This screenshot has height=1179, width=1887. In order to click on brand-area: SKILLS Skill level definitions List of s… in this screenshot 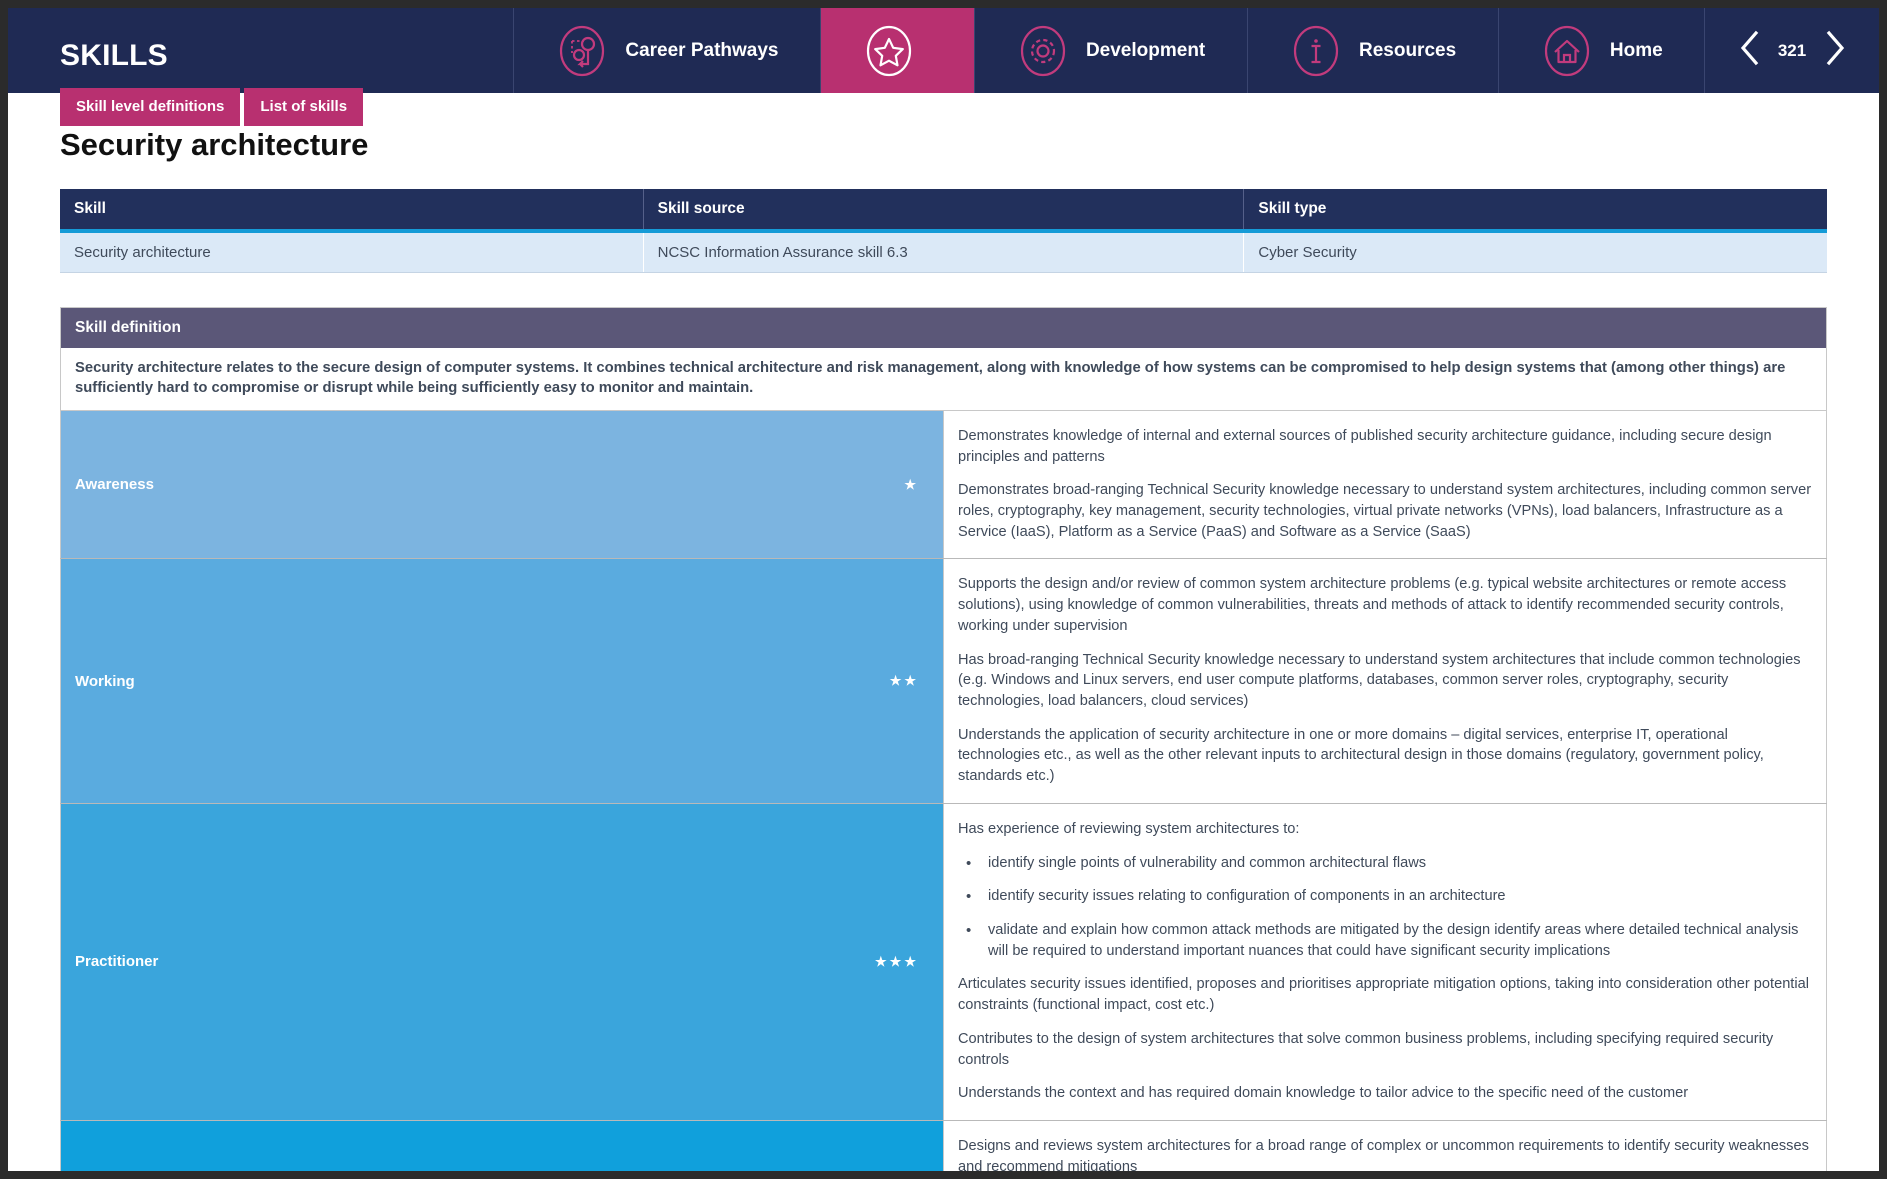, I will do `click(260, 67)`.